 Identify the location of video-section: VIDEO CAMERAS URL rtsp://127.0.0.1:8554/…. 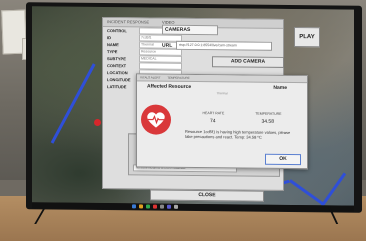
(222, 35).